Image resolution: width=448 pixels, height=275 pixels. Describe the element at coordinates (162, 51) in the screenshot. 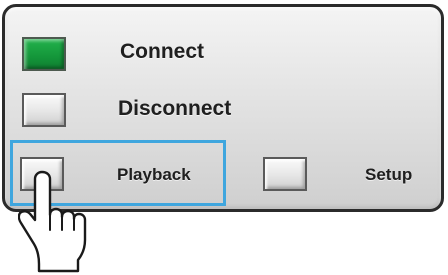

I see `connect-label: Connect` at that location.